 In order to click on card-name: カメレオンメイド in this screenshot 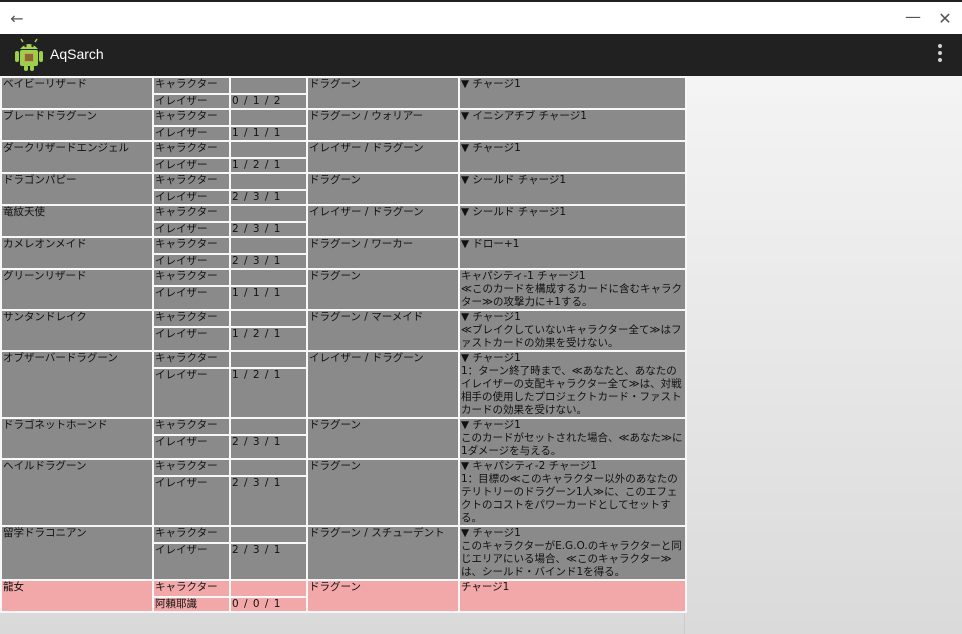, I will do `click(77, 253)`.